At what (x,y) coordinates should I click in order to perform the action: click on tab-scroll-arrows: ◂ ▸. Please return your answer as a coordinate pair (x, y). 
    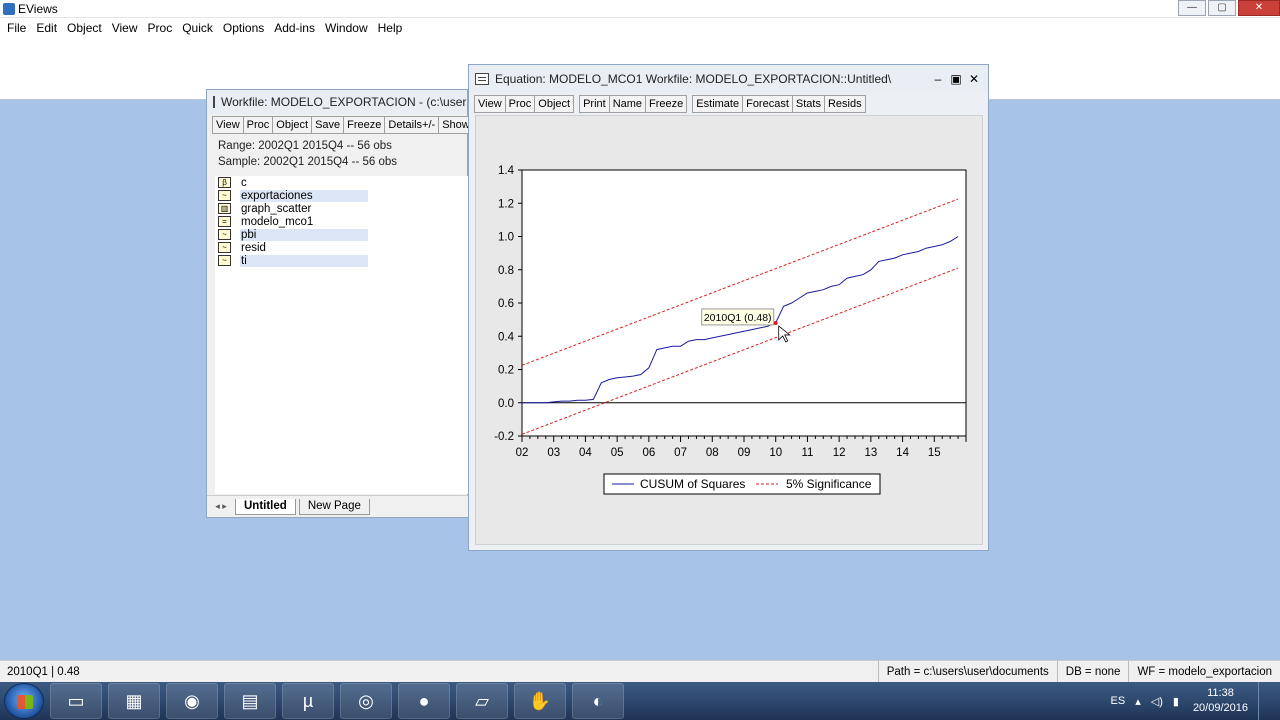
    Looking at the image, I should click on (221, 506).